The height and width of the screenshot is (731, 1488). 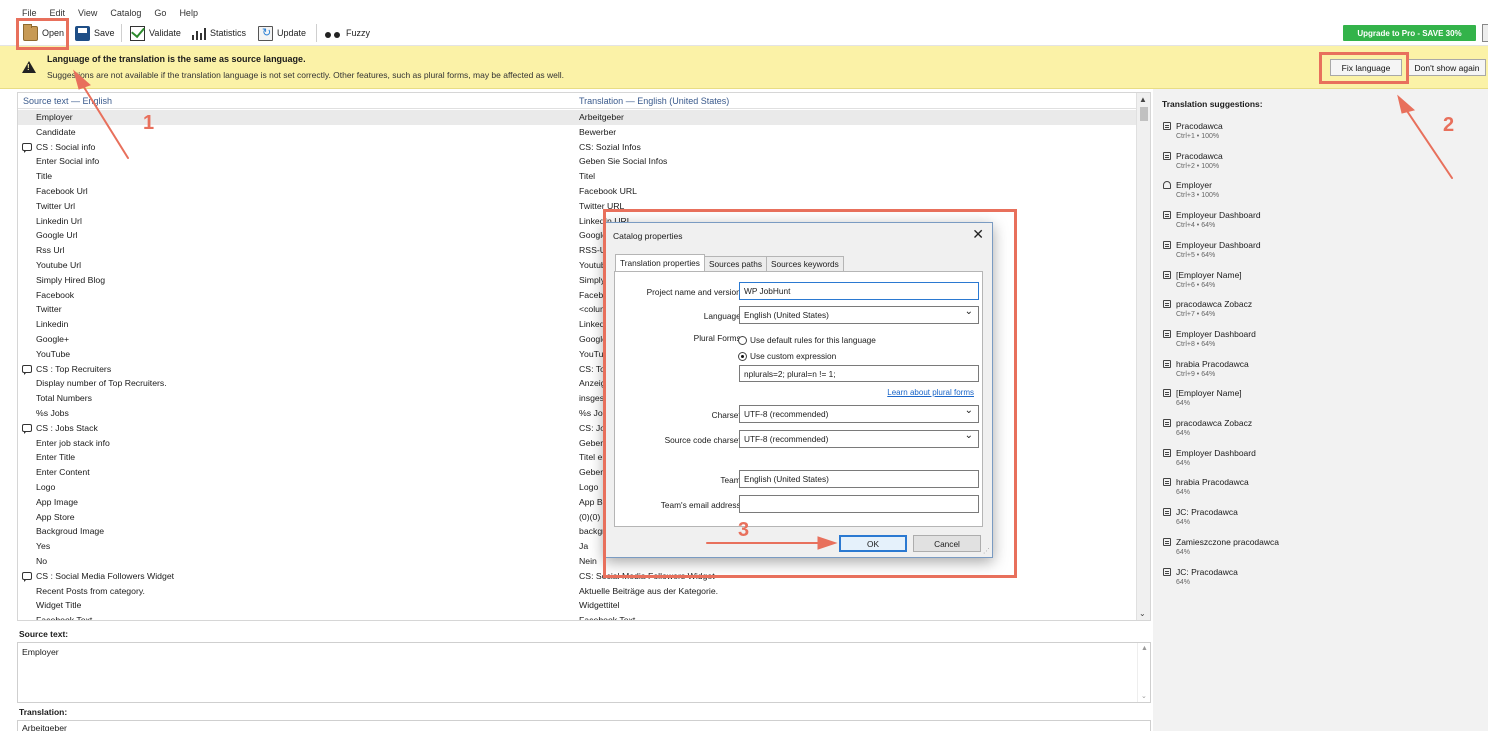 What do you see at coordinates (588, 560) in the screenshot?
I see `translation-cell: Nein` at bounding box center [588, 560].